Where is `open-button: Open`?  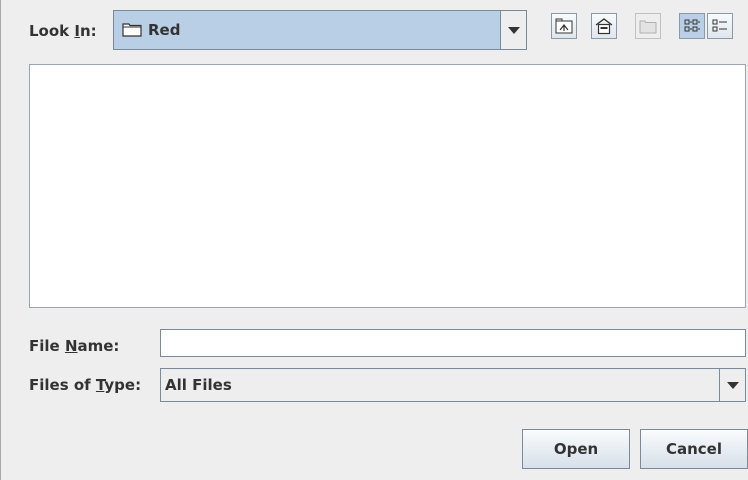 open-button: Open is located at coordinates (576, 449).